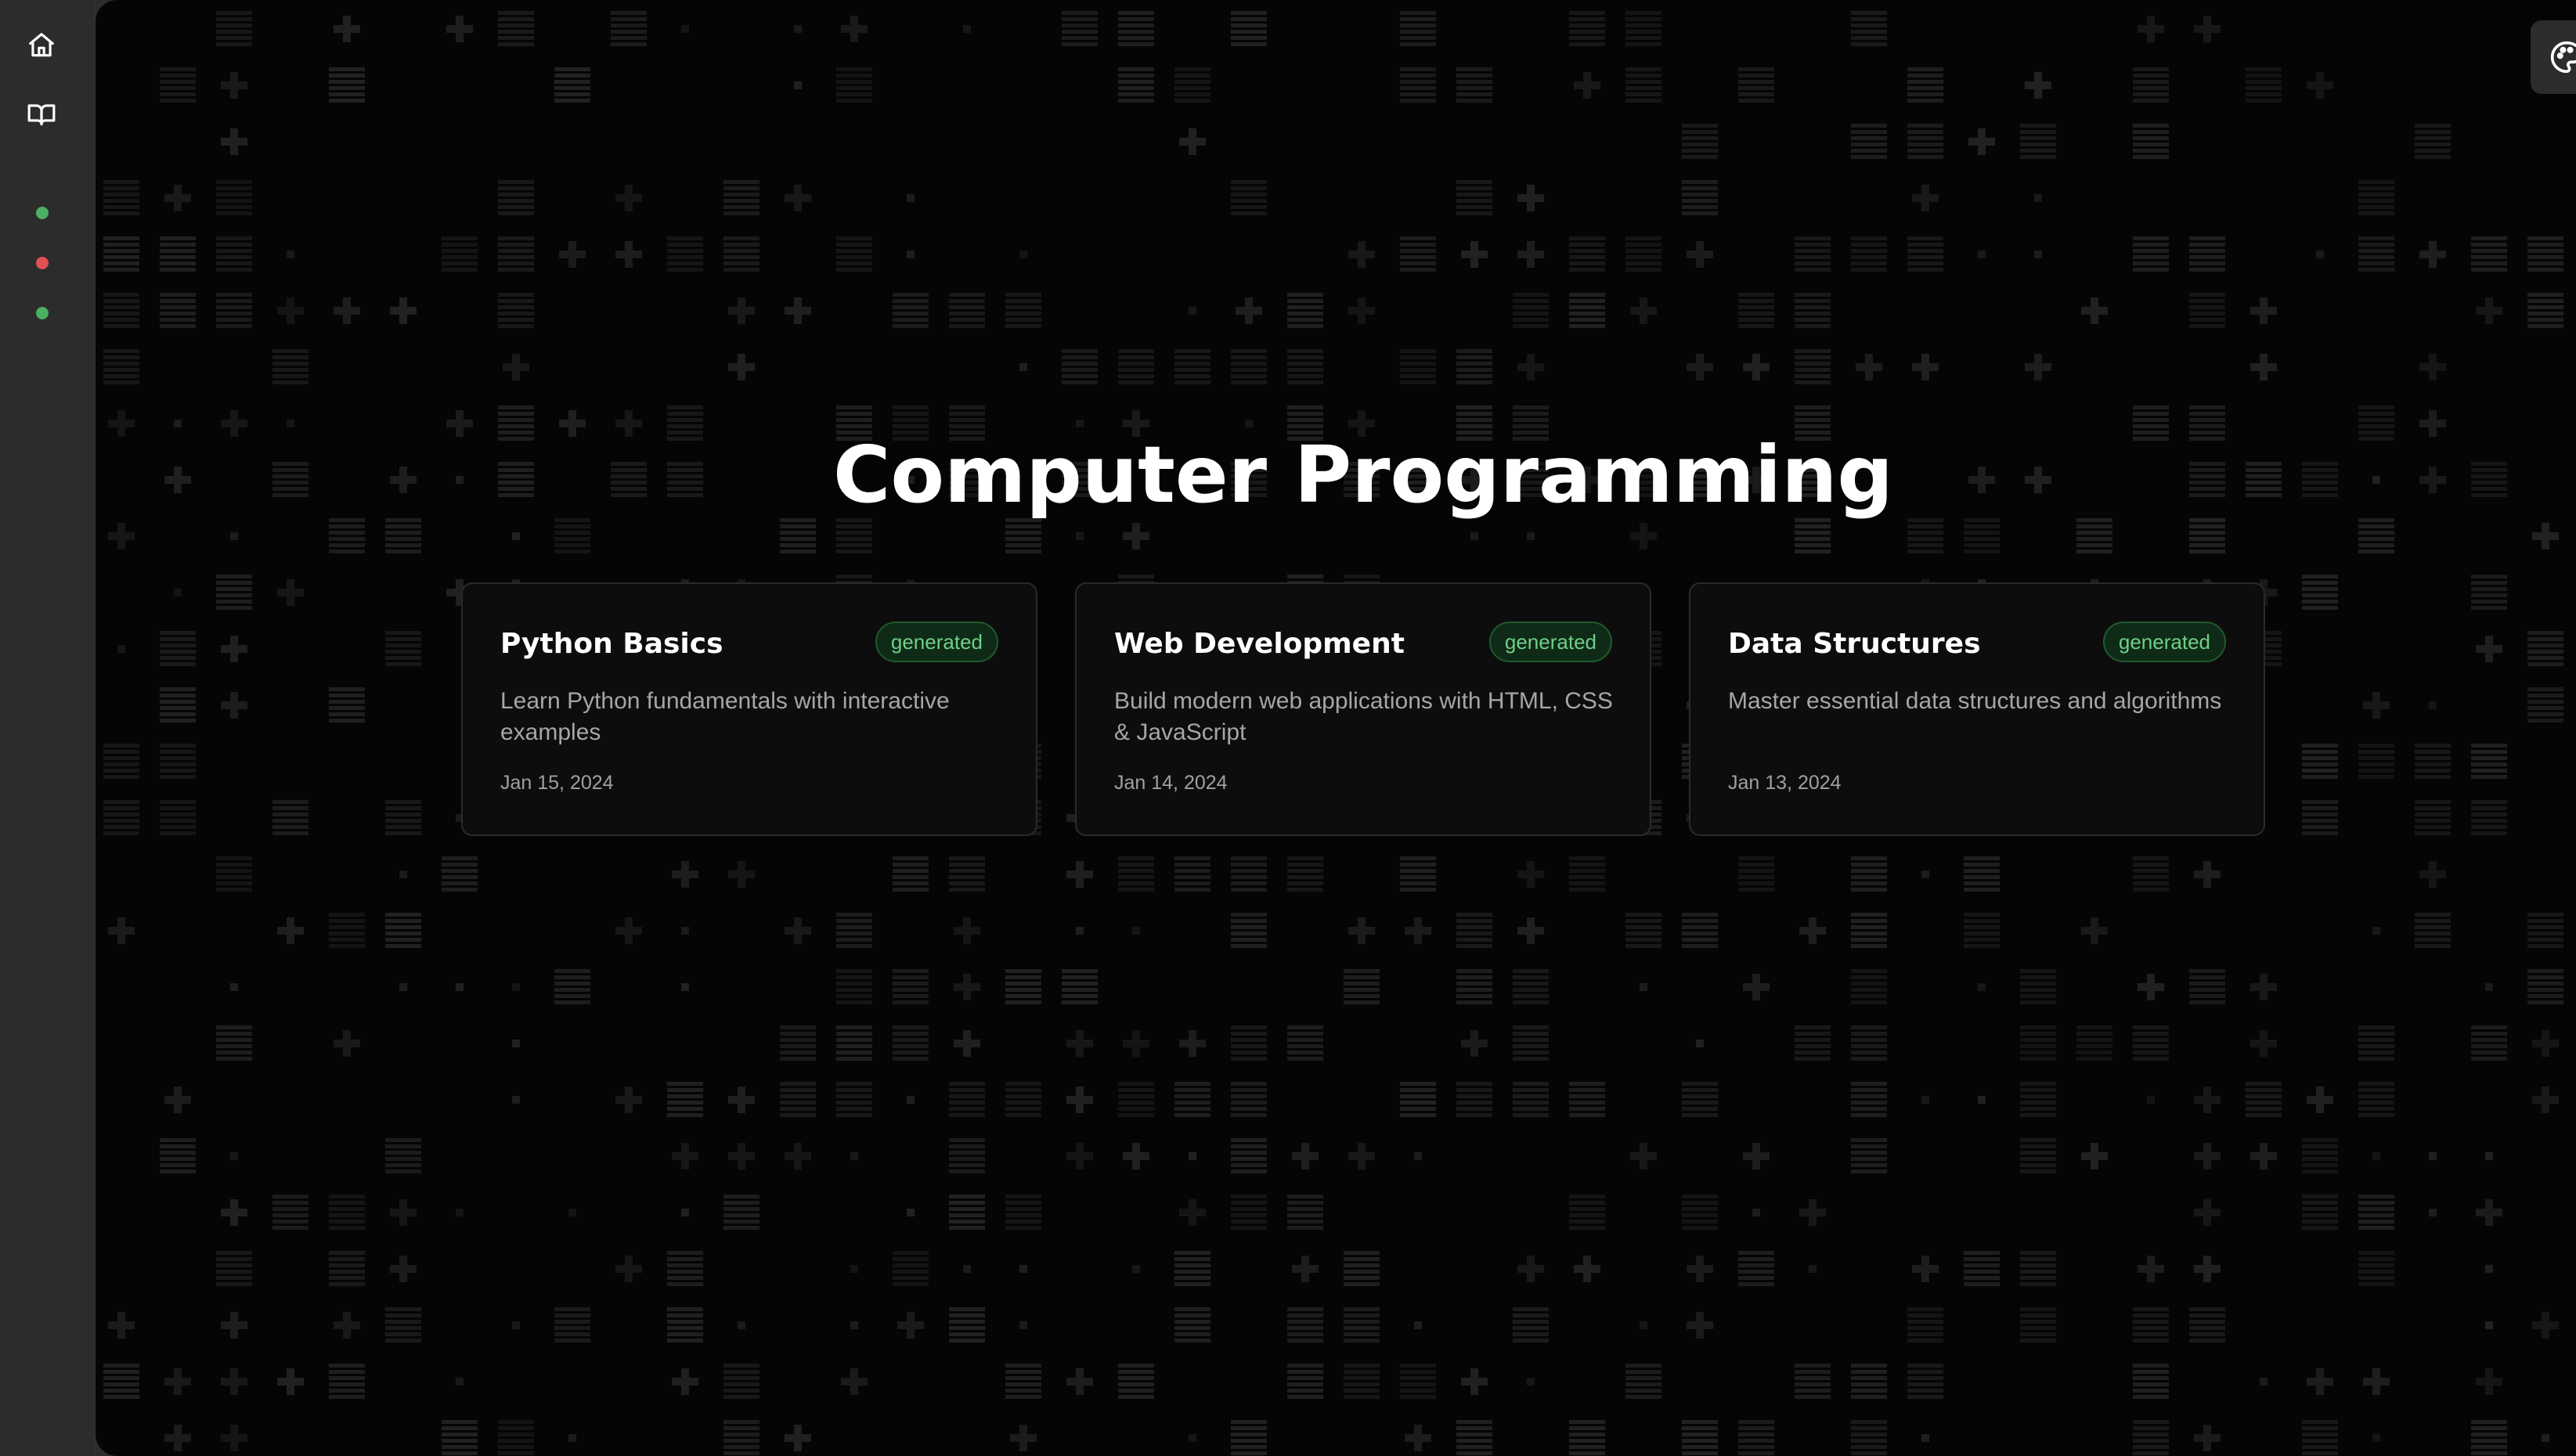 This screenshot has width=2576, height=1456. Describe the element at coordinates (1854, 644) in the screenshot. I see `card-title: Data Structures` at that location.